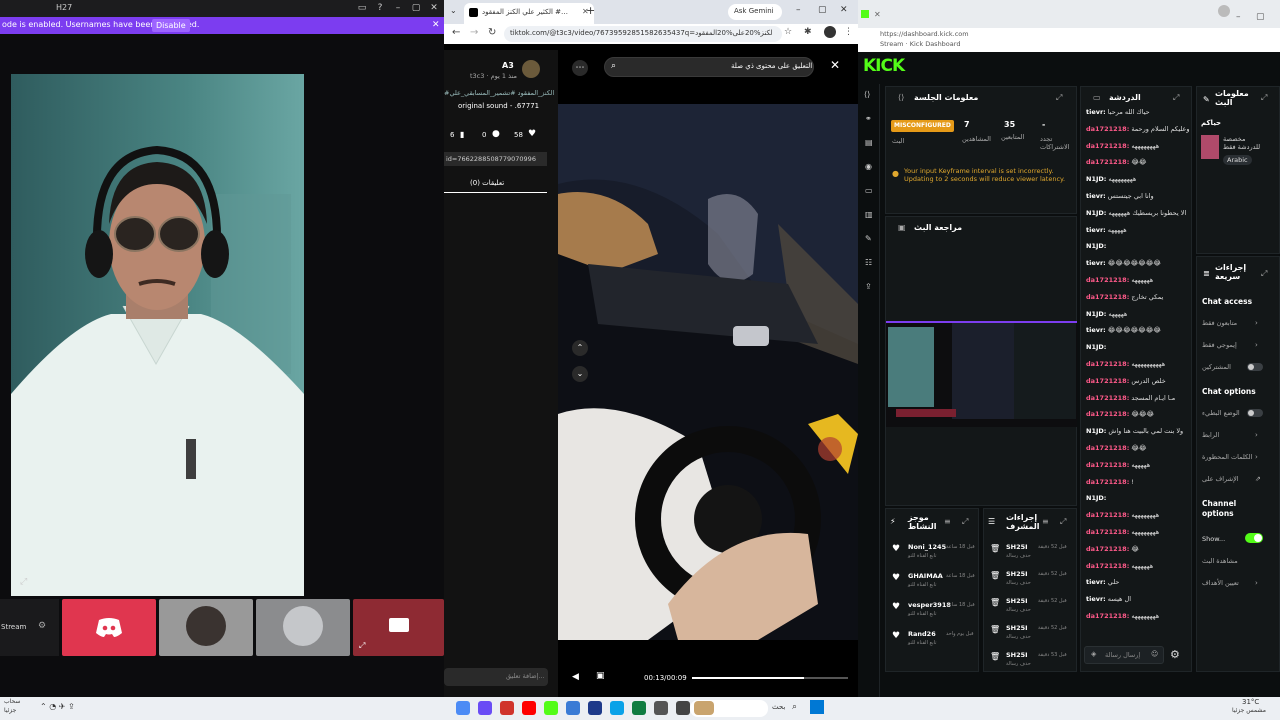  Describe the element at coordinates (981, 374) in the screenshot. I see `preview-thumbnail` at that location.